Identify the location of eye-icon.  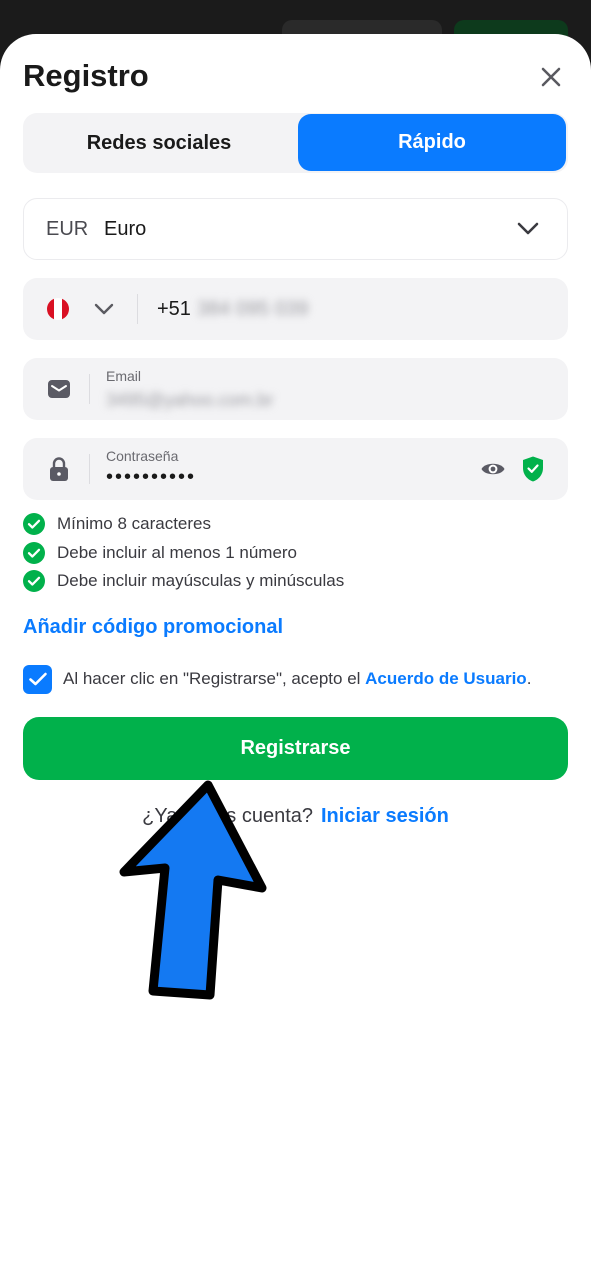
(493, 469).